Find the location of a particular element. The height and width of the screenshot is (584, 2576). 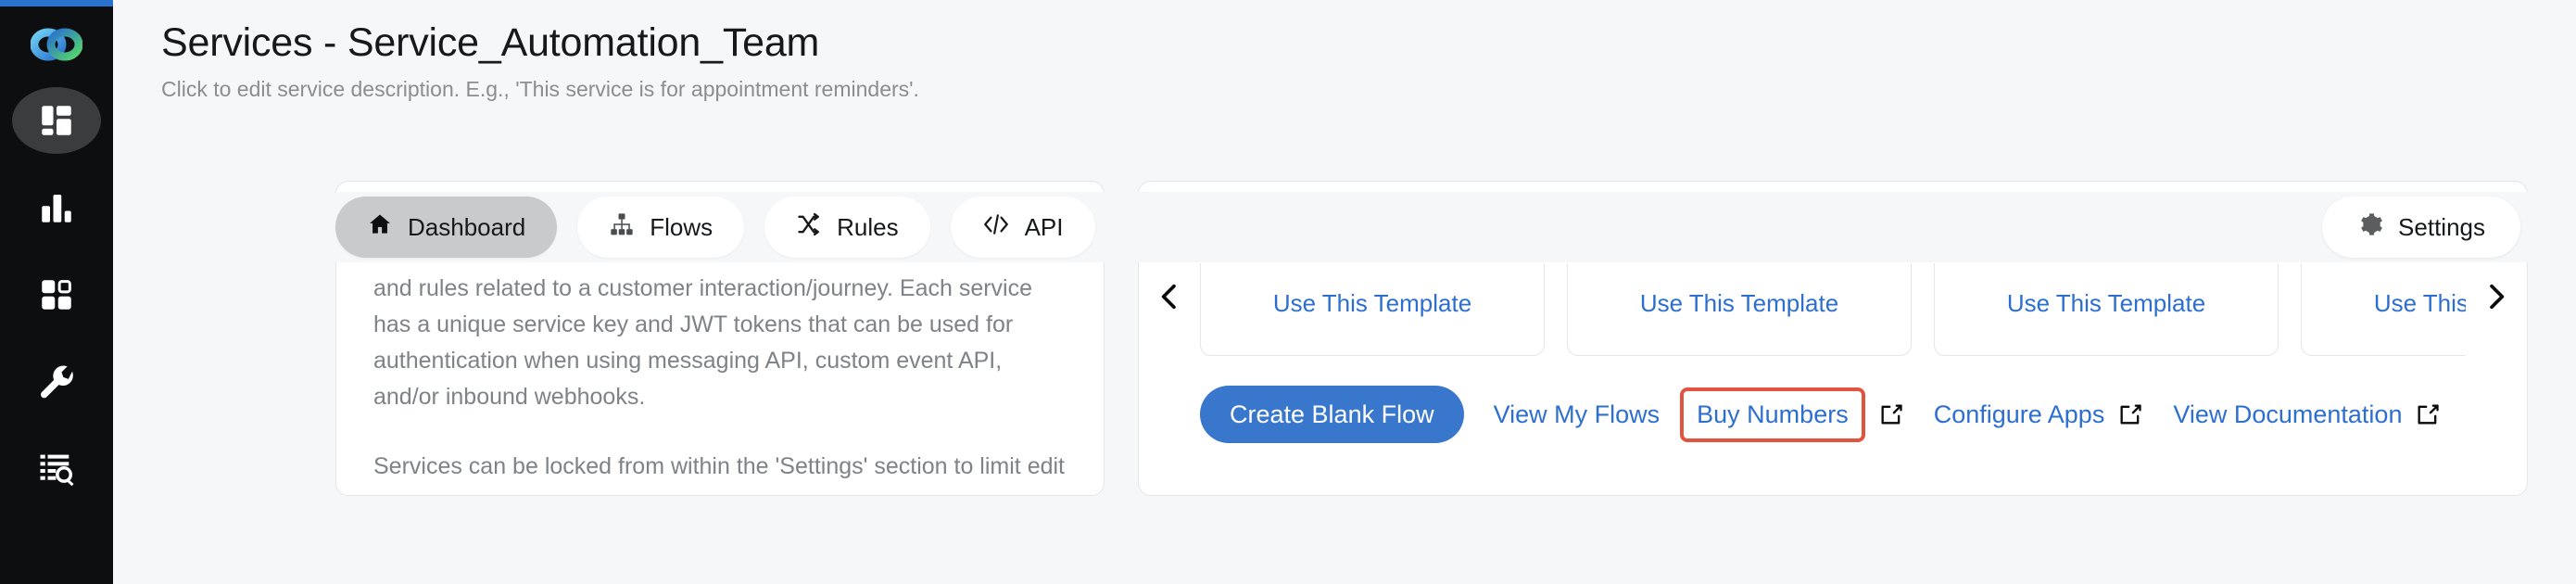

grid-apps-icon is located at coordinates (57, 294).